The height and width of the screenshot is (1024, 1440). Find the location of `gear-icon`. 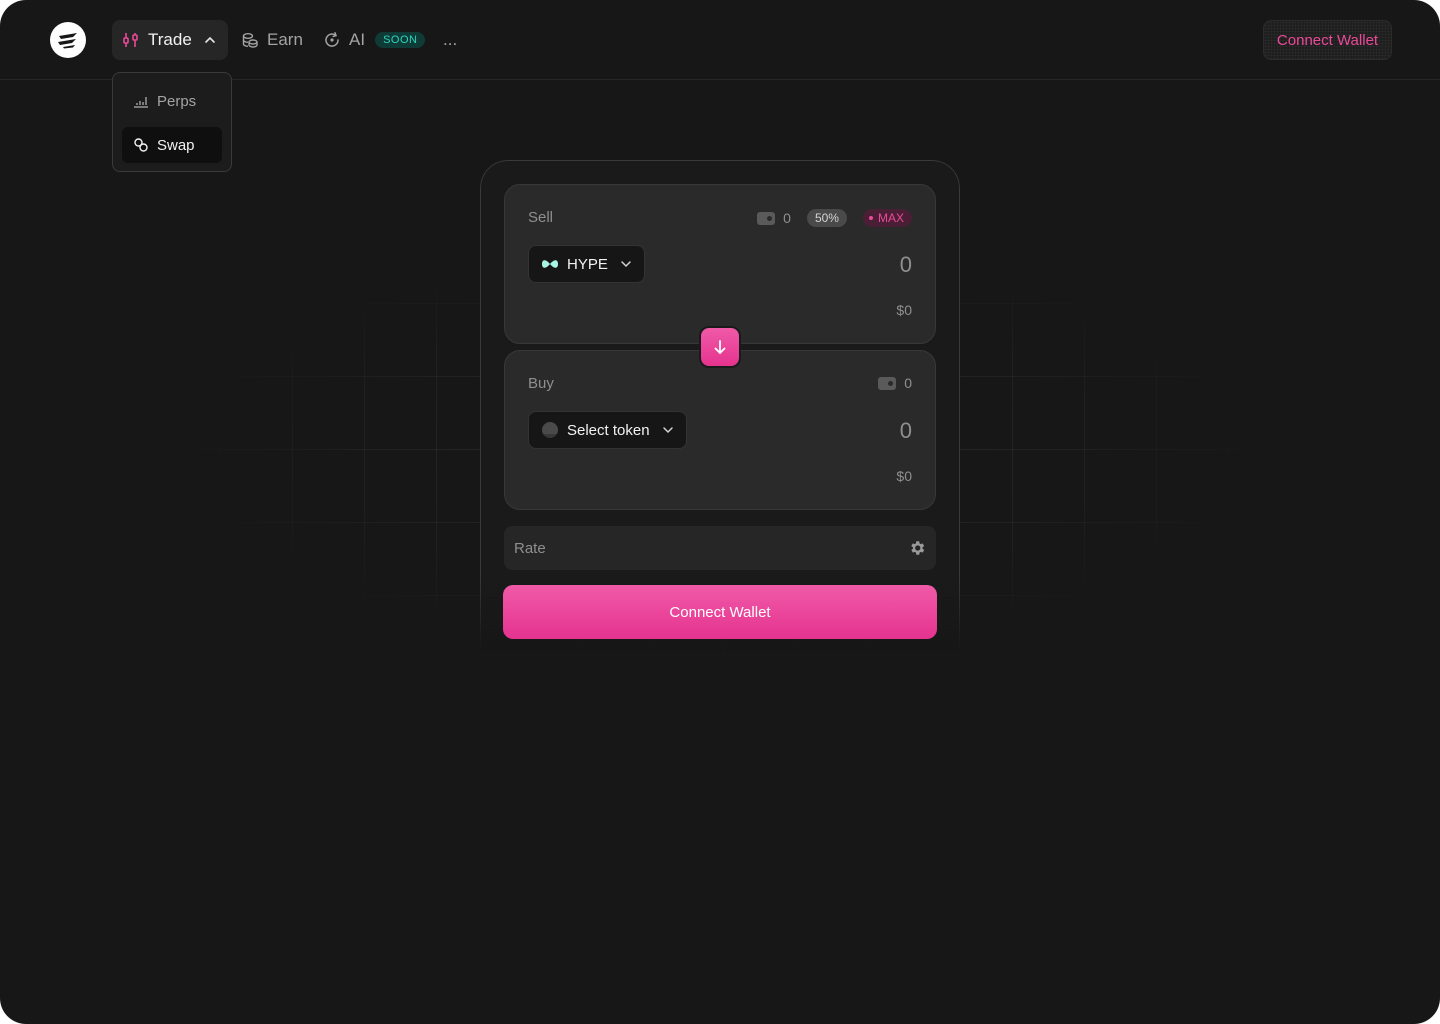

gear-icon is located at coordinates (917, 548).